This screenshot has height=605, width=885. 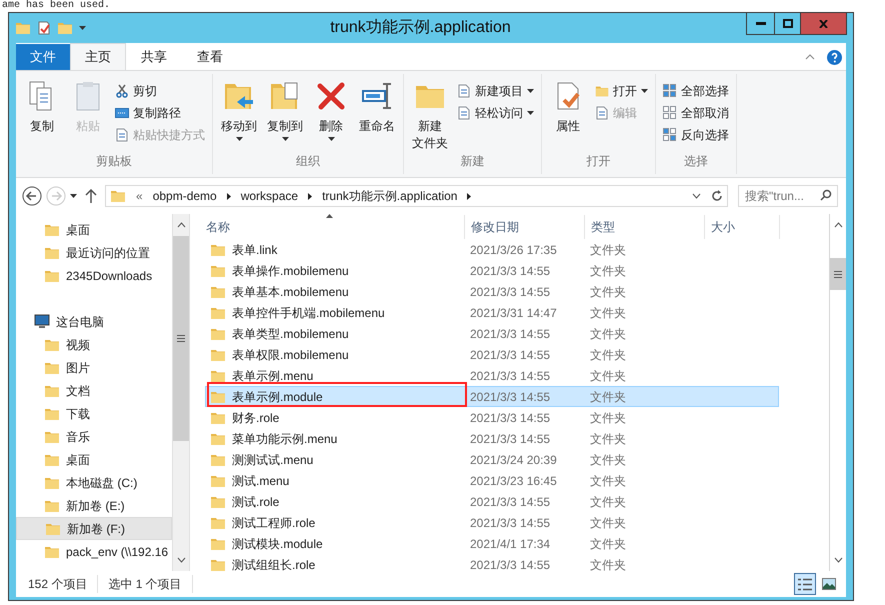 I want to click on help-icon, so click(x=834, y=57).